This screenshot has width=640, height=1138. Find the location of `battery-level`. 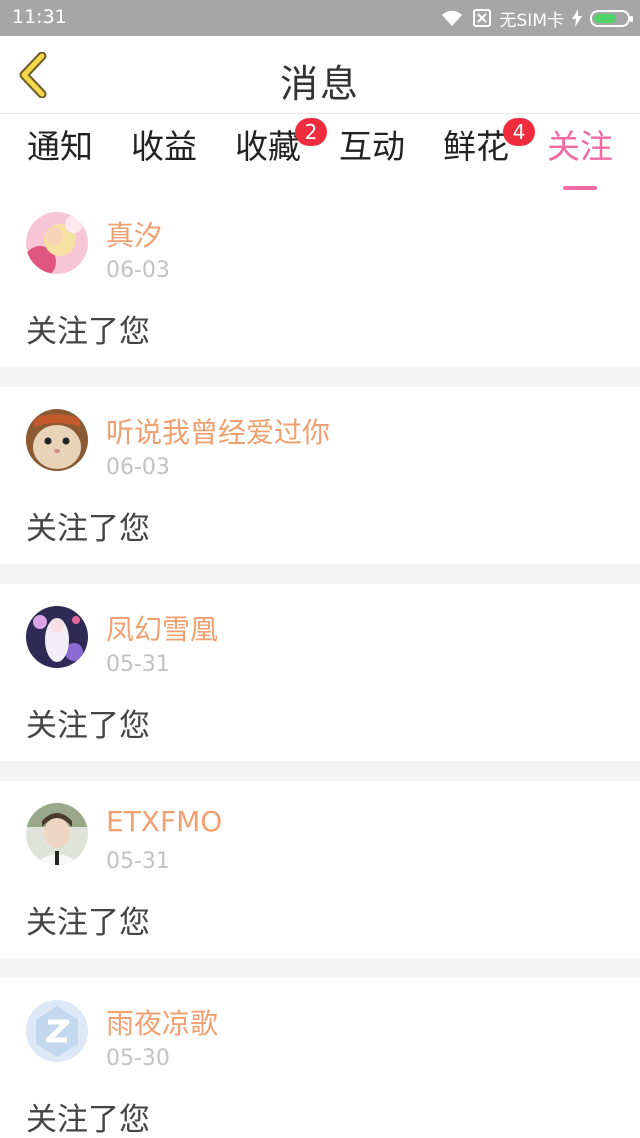

battery-level is located at coordinates (605, 18).